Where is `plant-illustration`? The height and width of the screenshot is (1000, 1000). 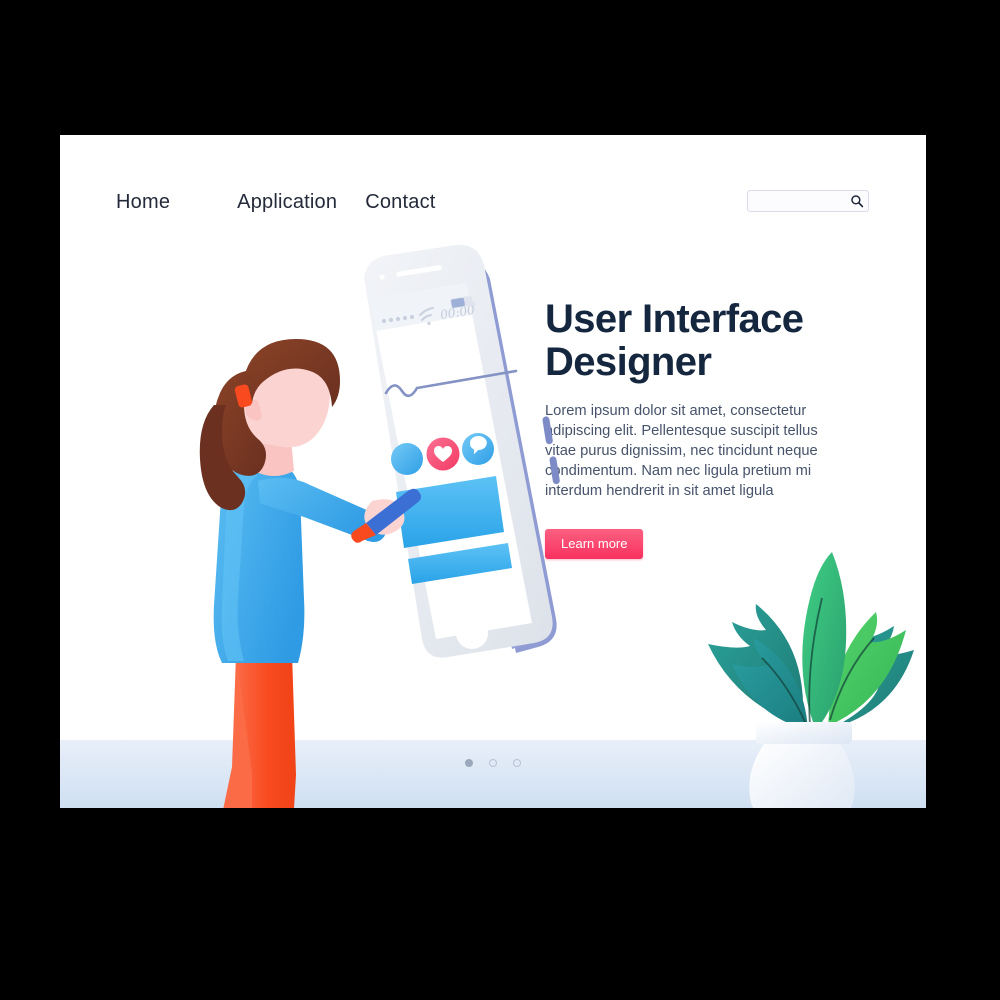
plant-illustration is located at coordinates (808, 669).